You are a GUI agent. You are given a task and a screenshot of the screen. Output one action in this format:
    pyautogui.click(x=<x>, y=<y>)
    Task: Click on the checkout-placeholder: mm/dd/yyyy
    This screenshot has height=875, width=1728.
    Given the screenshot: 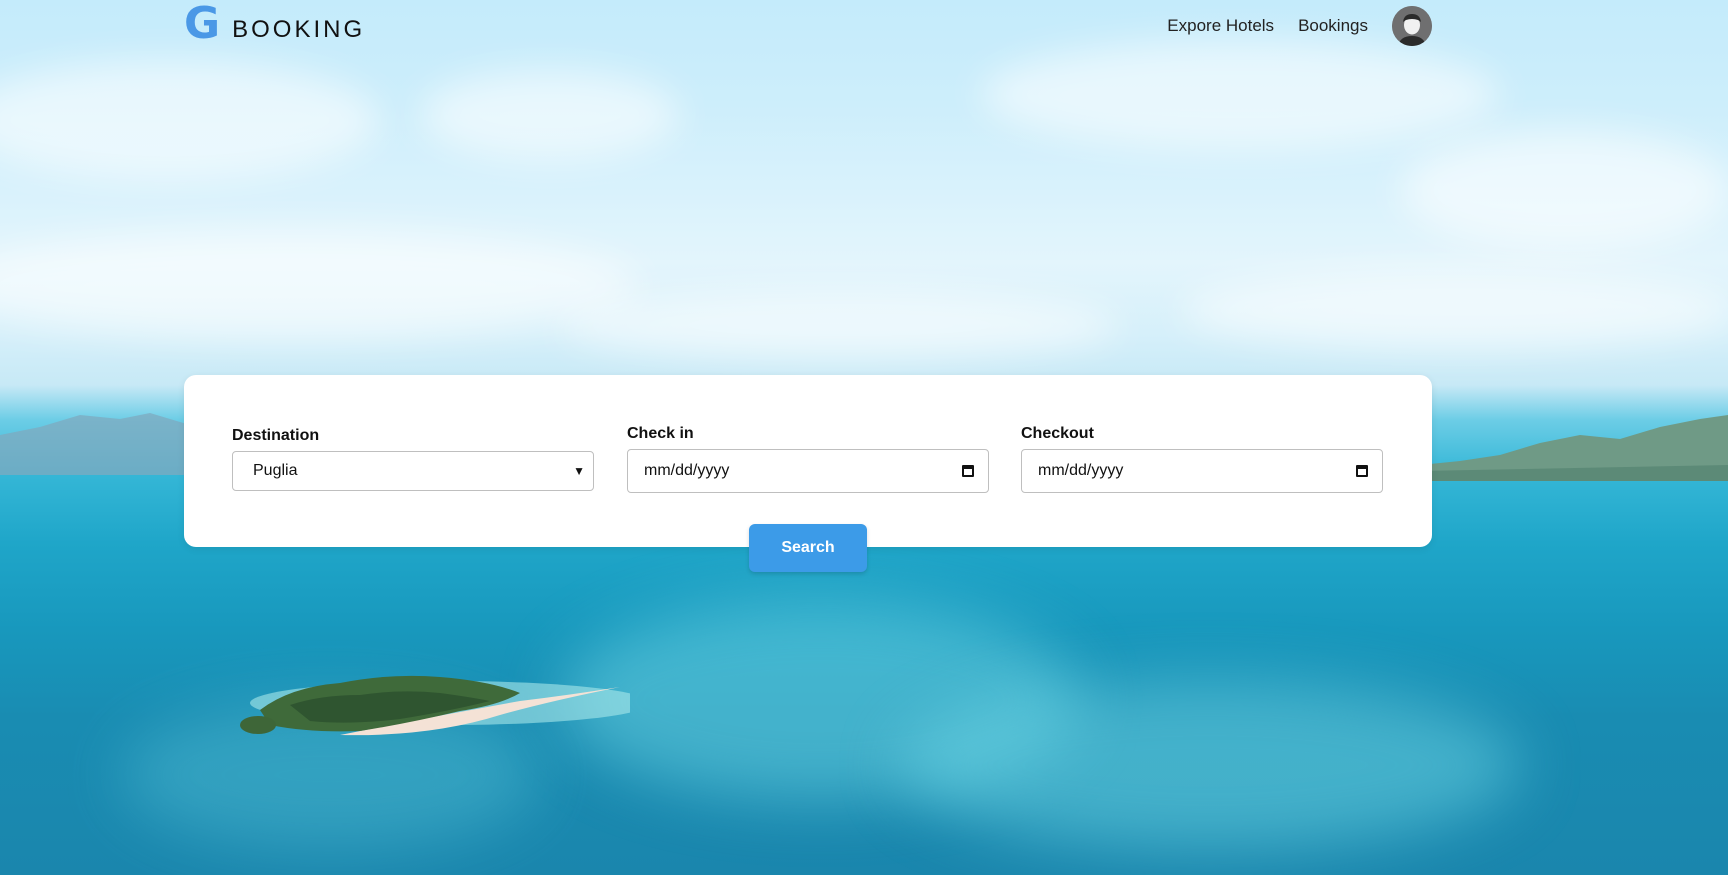 What is the action you would take?
    pyautogui.click(x=1081, y=470)
    